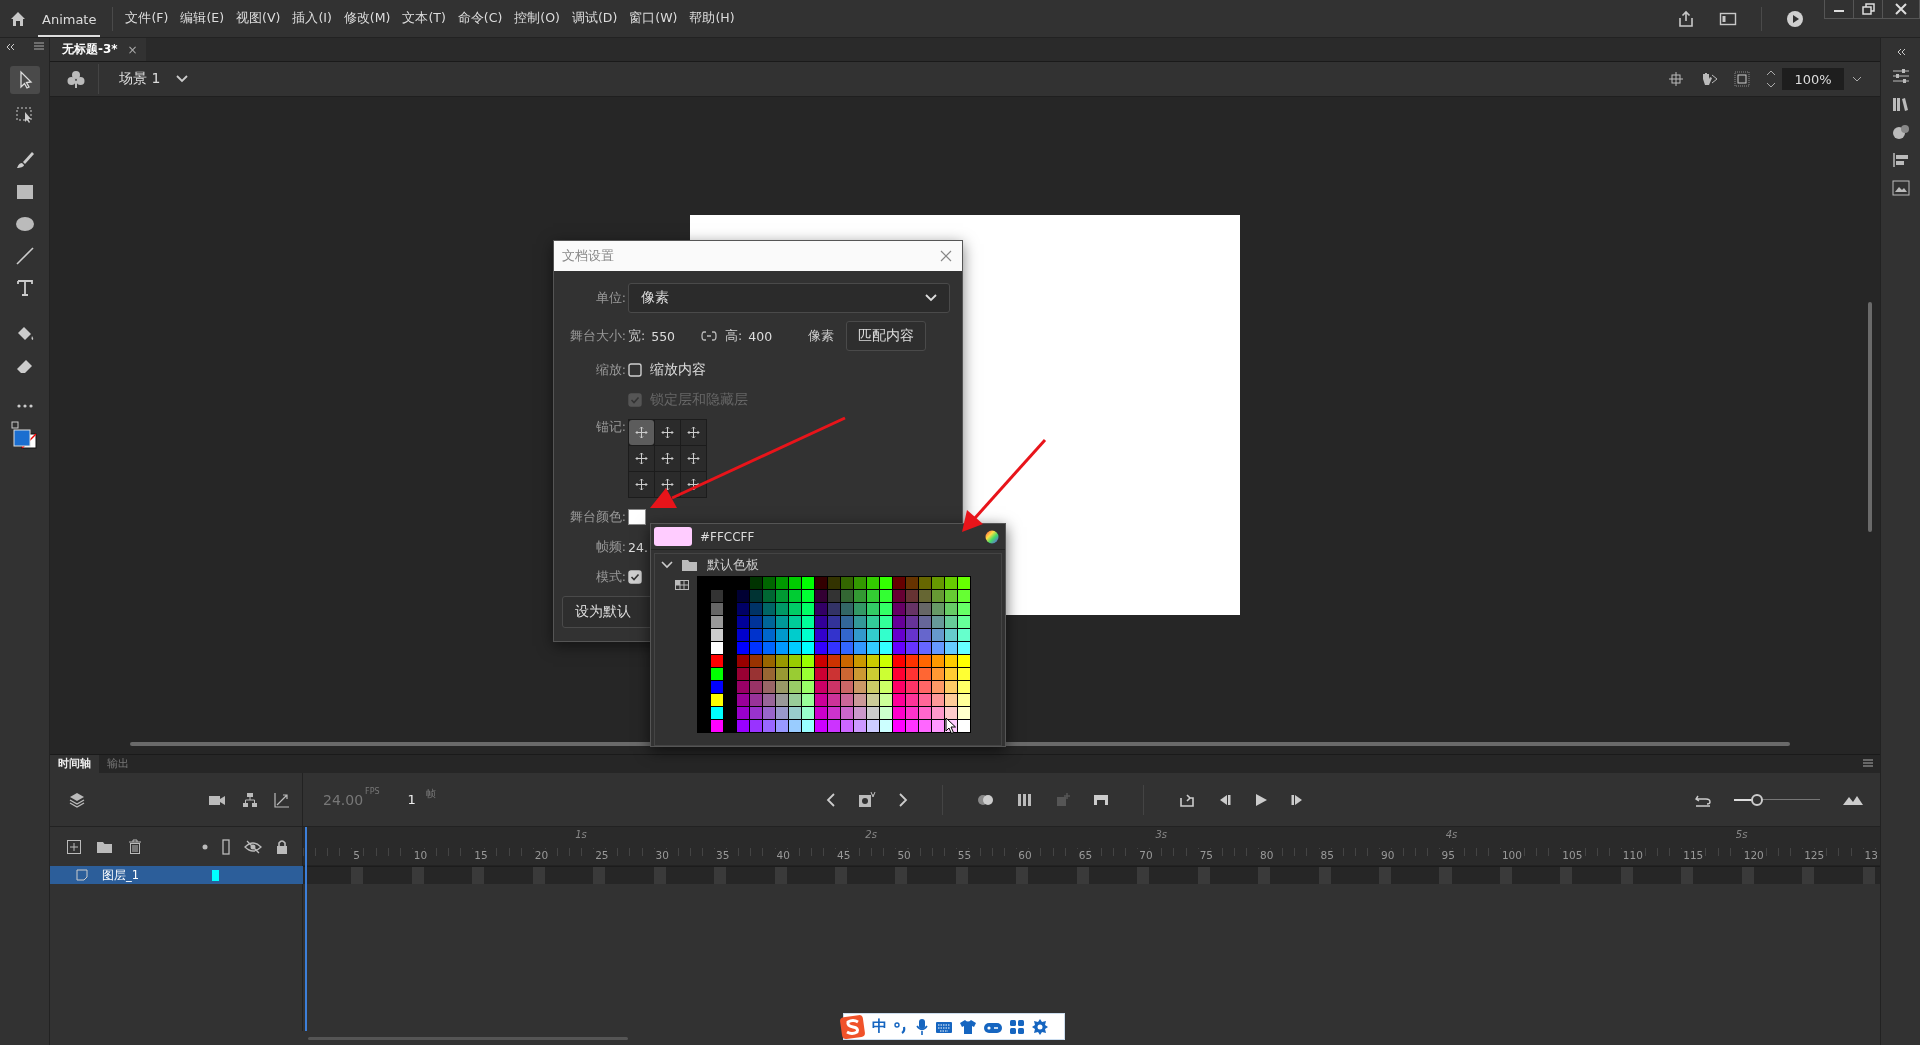  What do you see at coordinates (594, 18) in the screenshot?
I see `menu-item: 调试(D)` at bounding box center [594, 18].